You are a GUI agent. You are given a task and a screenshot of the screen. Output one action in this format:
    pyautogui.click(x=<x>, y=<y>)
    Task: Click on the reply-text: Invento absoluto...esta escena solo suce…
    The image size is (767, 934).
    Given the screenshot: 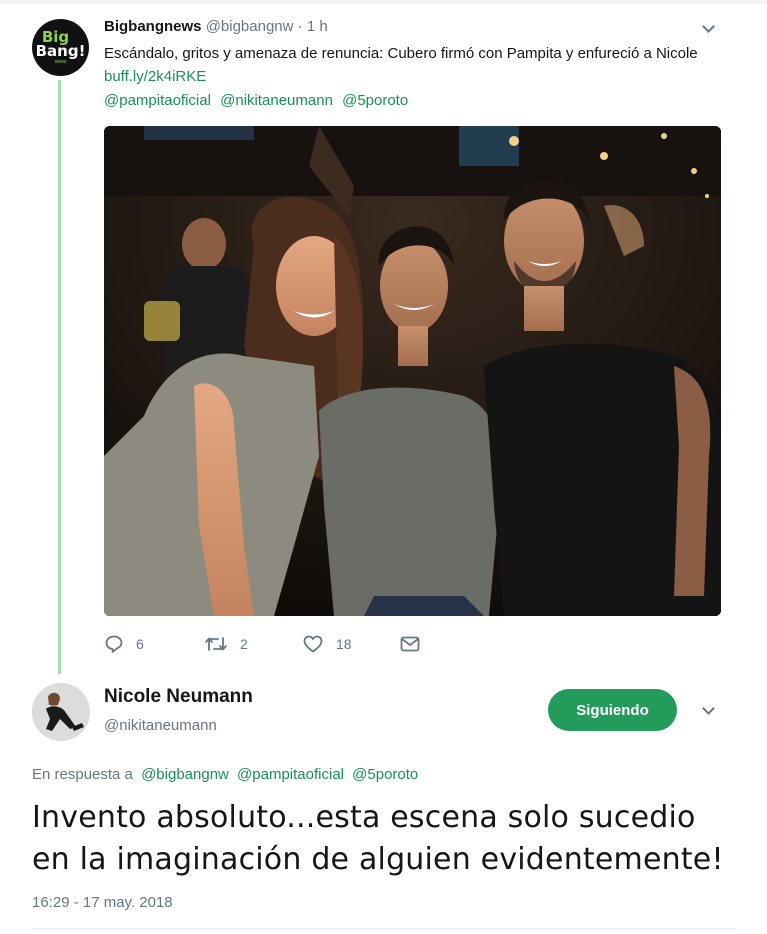 What is the action you would take?
    pyautogui.click(x=382, y=839)
    